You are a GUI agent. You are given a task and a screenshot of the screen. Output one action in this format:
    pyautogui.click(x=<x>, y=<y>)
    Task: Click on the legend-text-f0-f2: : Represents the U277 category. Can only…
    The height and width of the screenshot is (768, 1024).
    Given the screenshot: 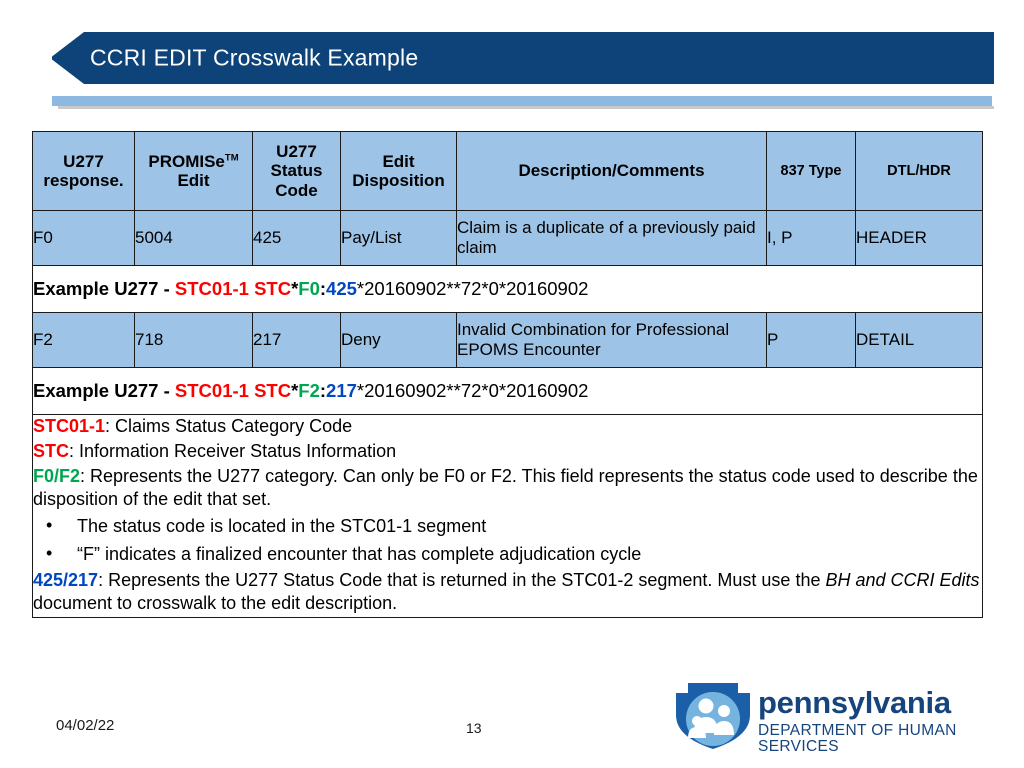 What is the action you would take?
    pyautogui.click(x=505, y=487)
    